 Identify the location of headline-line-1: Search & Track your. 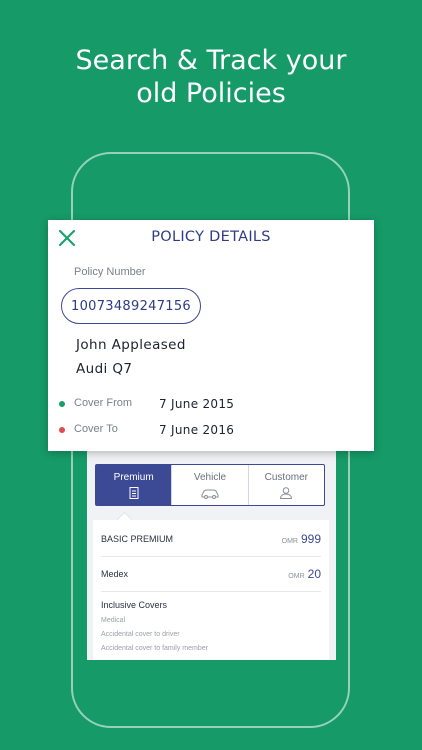
(211, 60).